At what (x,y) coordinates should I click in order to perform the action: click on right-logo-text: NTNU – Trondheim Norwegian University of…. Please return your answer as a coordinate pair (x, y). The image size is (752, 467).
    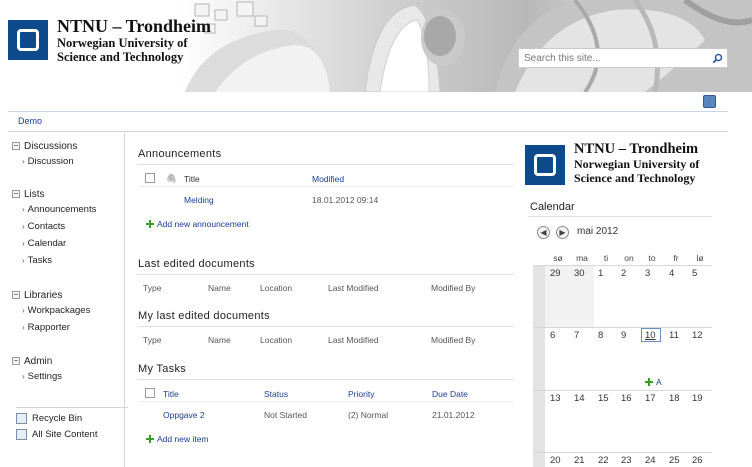
    Looking at the image, I should click on (637, 163).